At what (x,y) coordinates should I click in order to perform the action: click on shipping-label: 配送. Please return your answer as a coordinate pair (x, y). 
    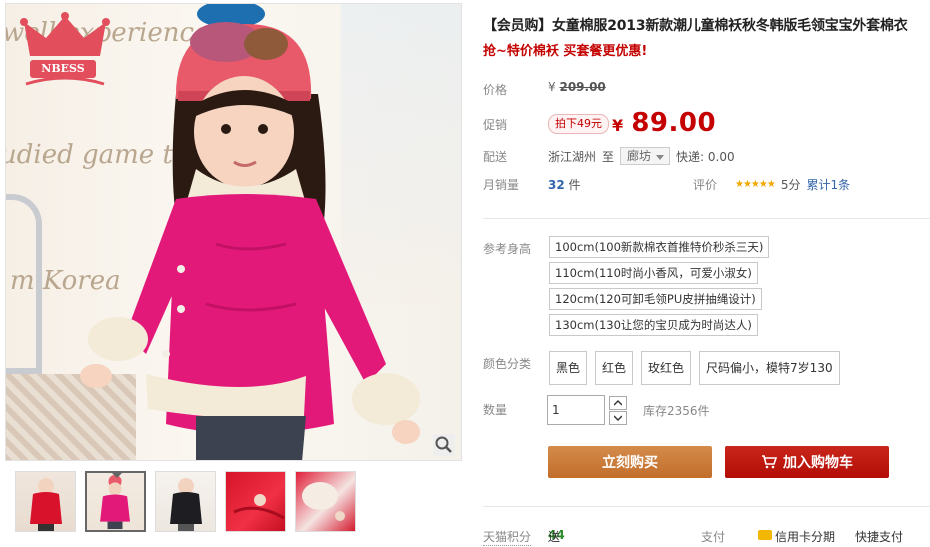
    Looking at the image, I should click on (495, 157).